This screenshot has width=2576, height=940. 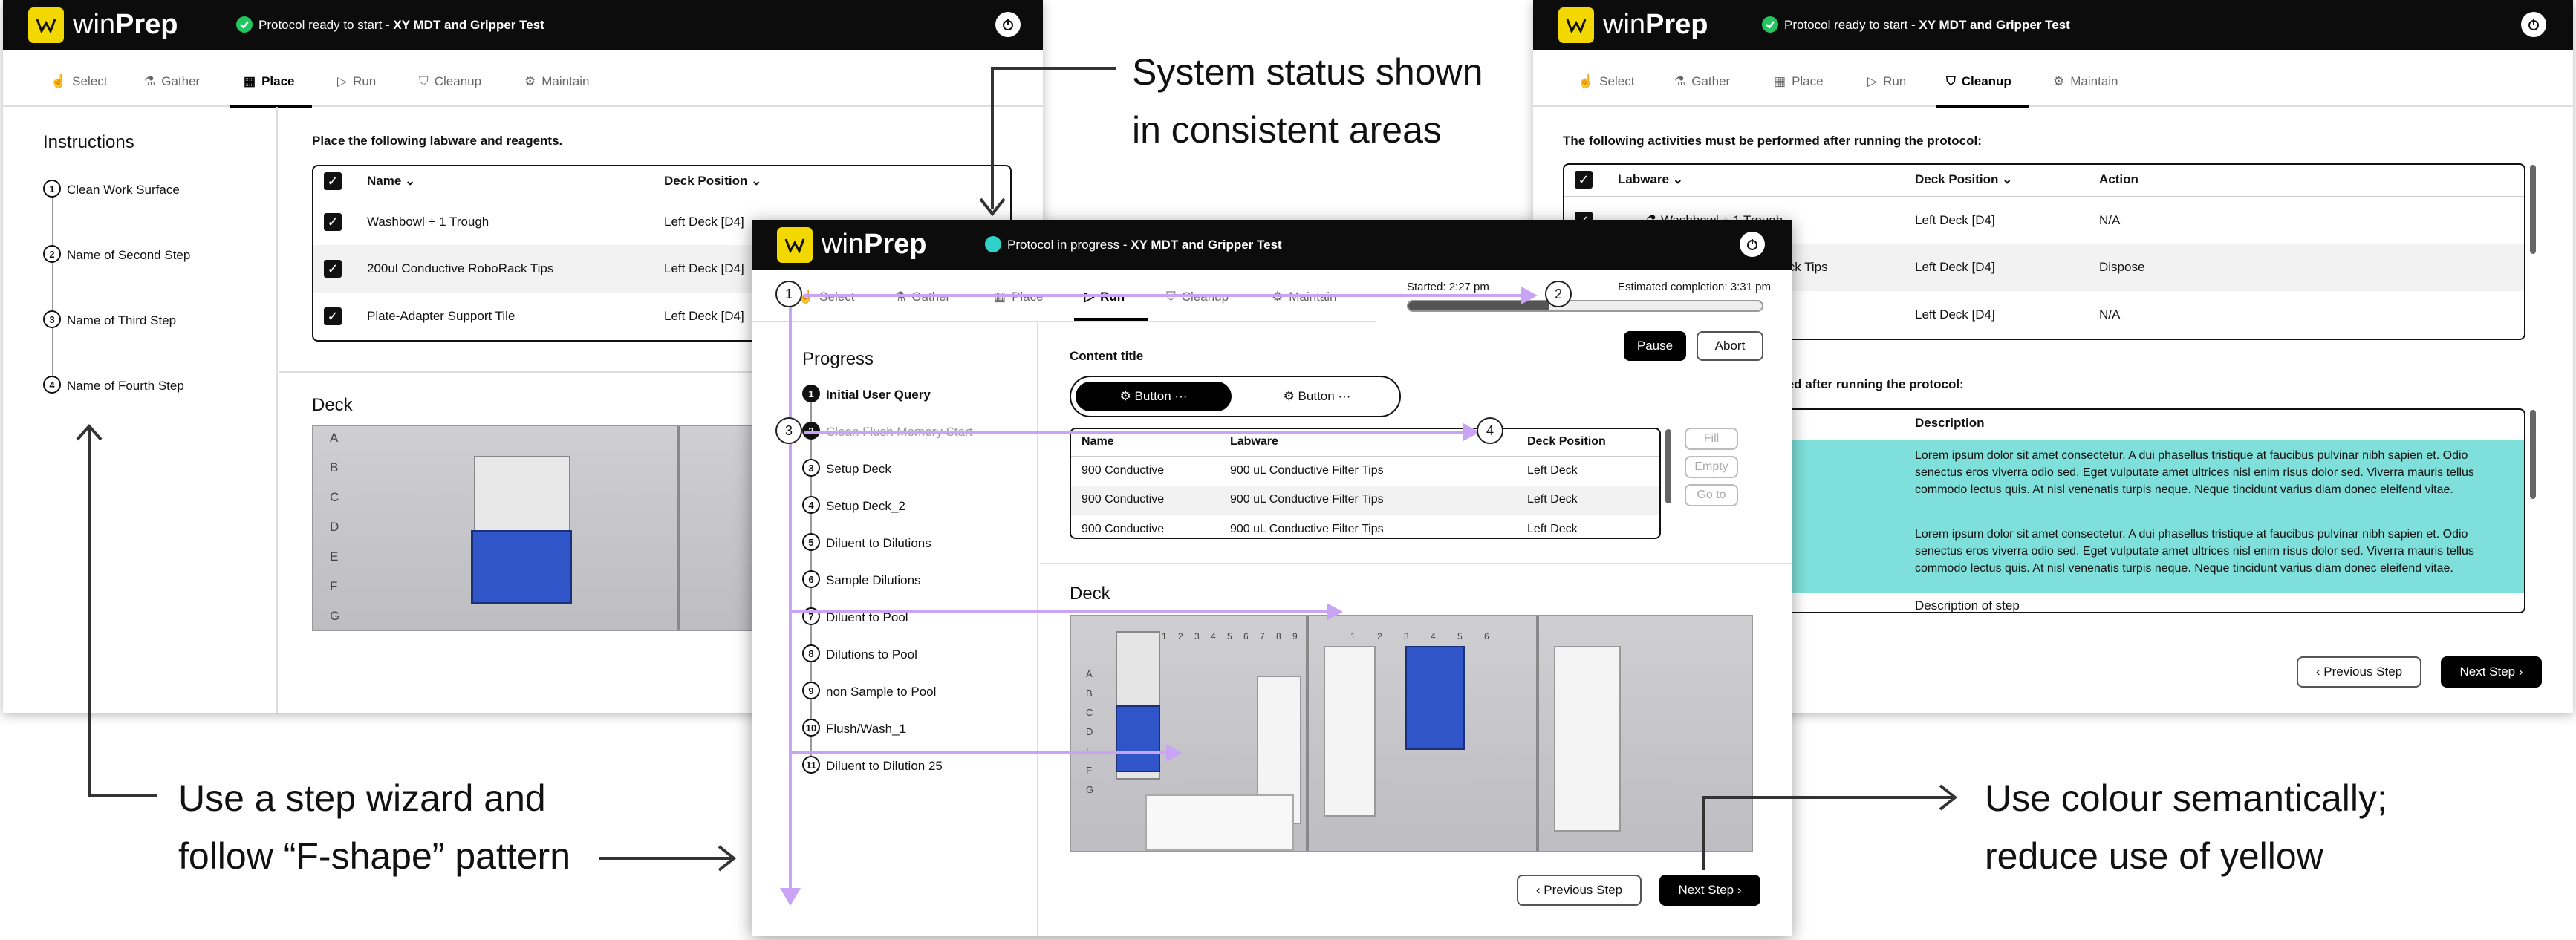 What do you see at coordinates (335, 616) in the screenshot?
I see `deck-row-label: G` at bounding box center [335, 616].